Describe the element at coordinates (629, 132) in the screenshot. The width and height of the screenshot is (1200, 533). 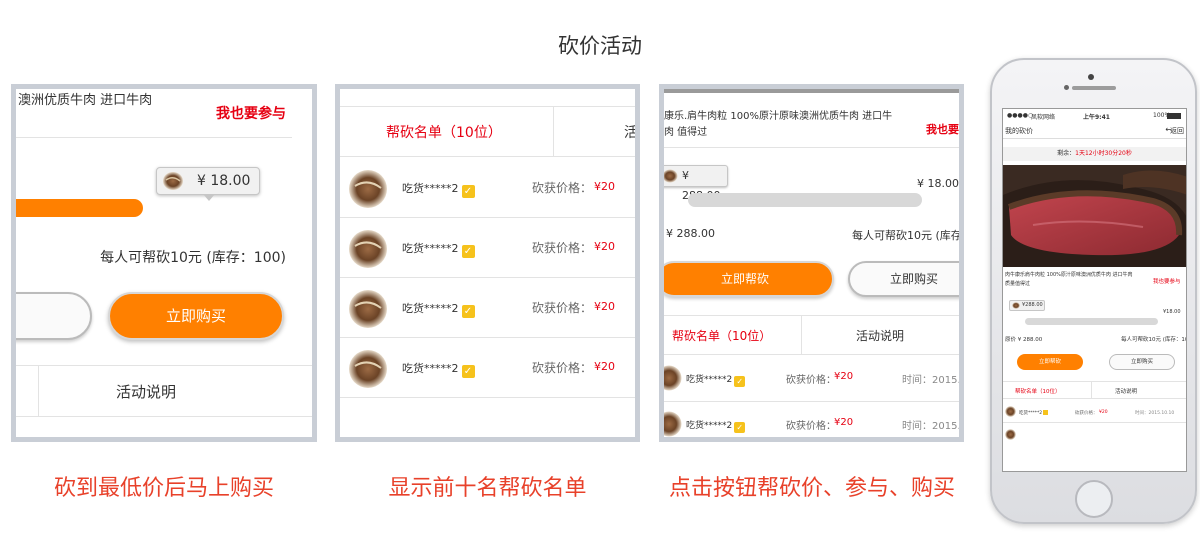
I see `tab-activity-info: 活` at that location.